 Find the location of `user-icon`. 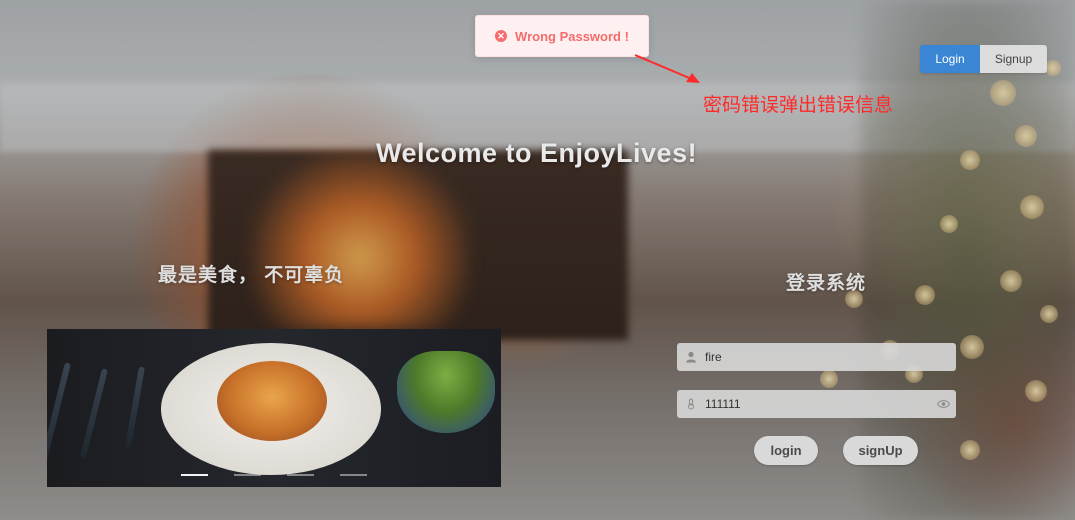

user-icon is located at coordinates (691, 357).